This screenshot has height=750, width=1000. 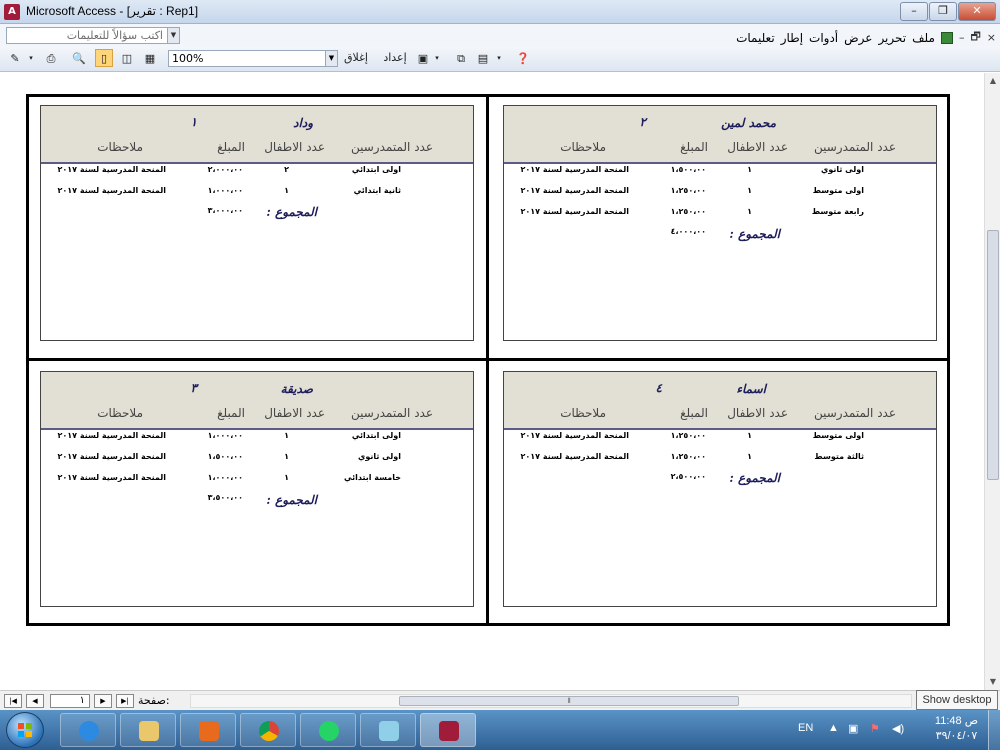 What do you see at coordinates (356, 59) in the screenshot?
I see `close-preview-button: إغلاق` at bounding box center [356, 59].